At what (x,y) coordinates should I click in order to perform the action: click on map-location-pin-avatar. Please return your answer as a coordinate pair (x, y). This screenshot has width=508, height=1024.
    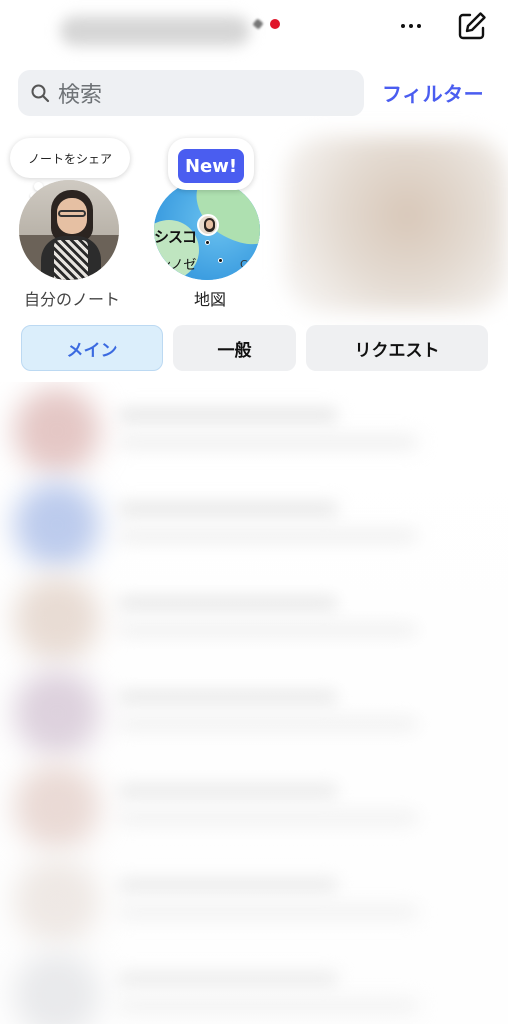
    Looking at the image, I should click on (208, 225).